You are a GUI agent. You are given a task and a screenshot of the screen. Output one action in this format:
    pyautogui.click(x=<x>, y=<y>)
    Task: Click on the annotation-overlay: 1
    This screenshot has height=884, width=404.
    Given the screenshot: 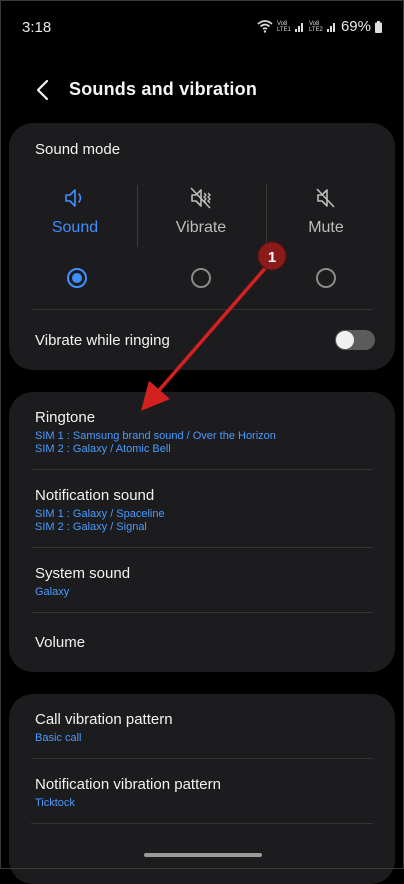 What is the action you would take?
    pyautogui.click(x=214, y=326)
    